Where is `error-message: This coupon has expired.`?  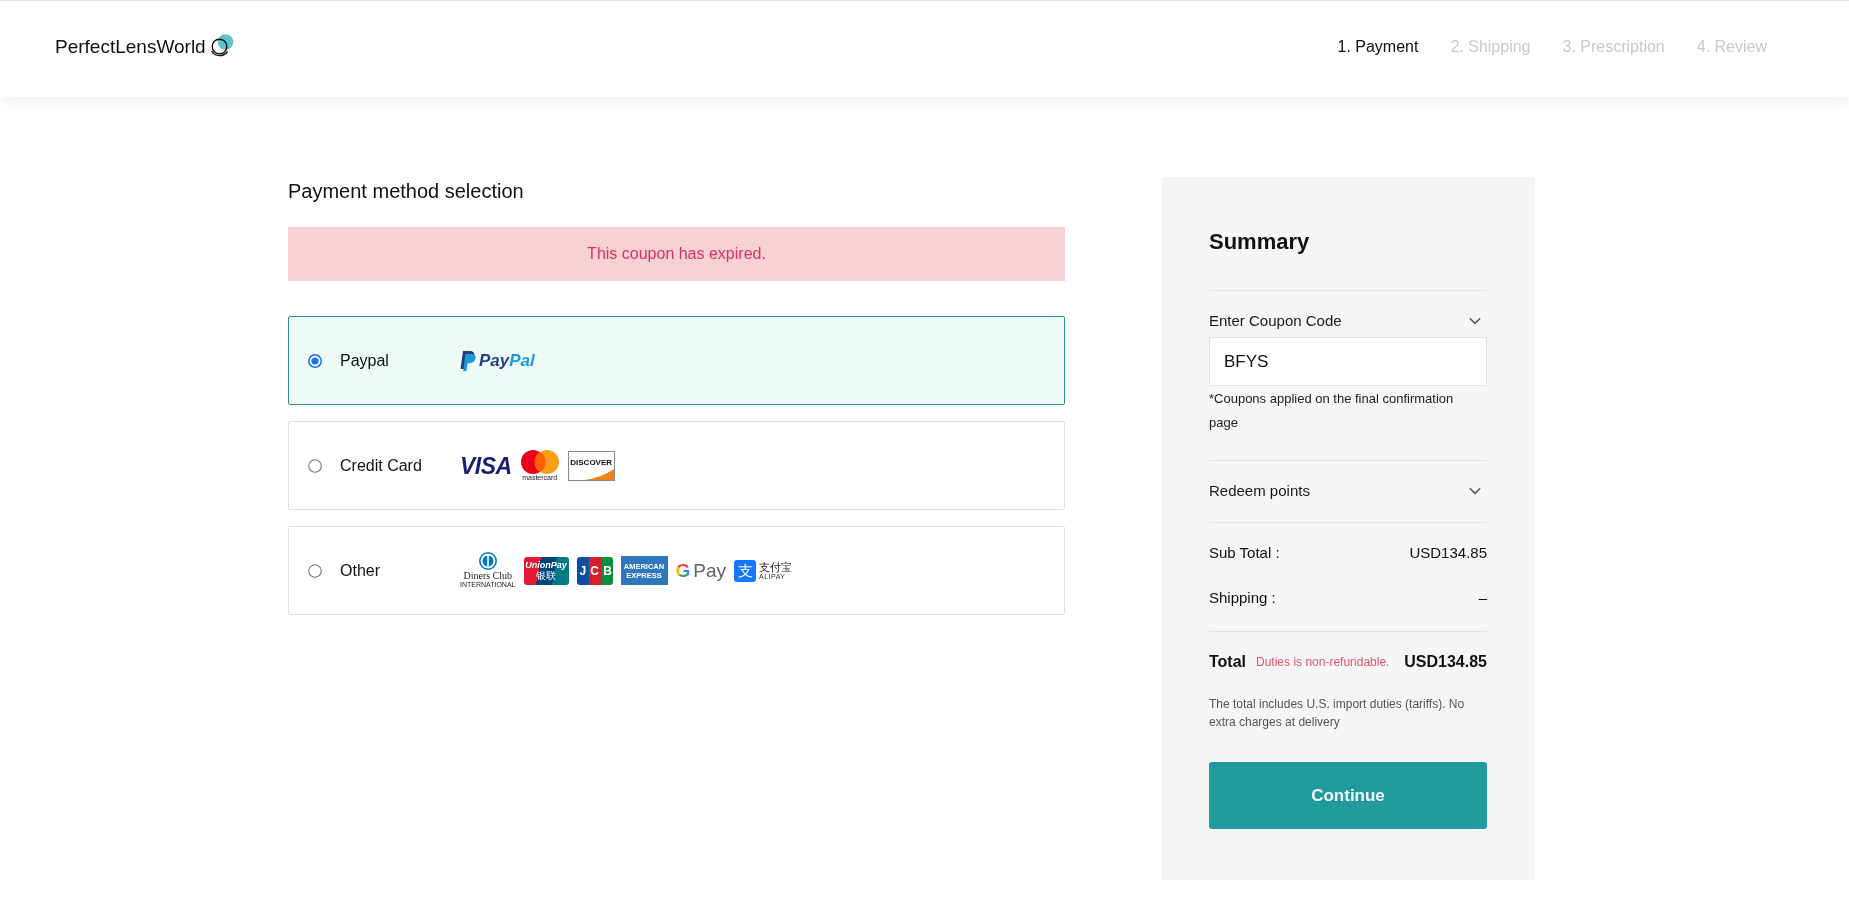 error-message: This coupon has expired. is located at coordinates (676, 254).